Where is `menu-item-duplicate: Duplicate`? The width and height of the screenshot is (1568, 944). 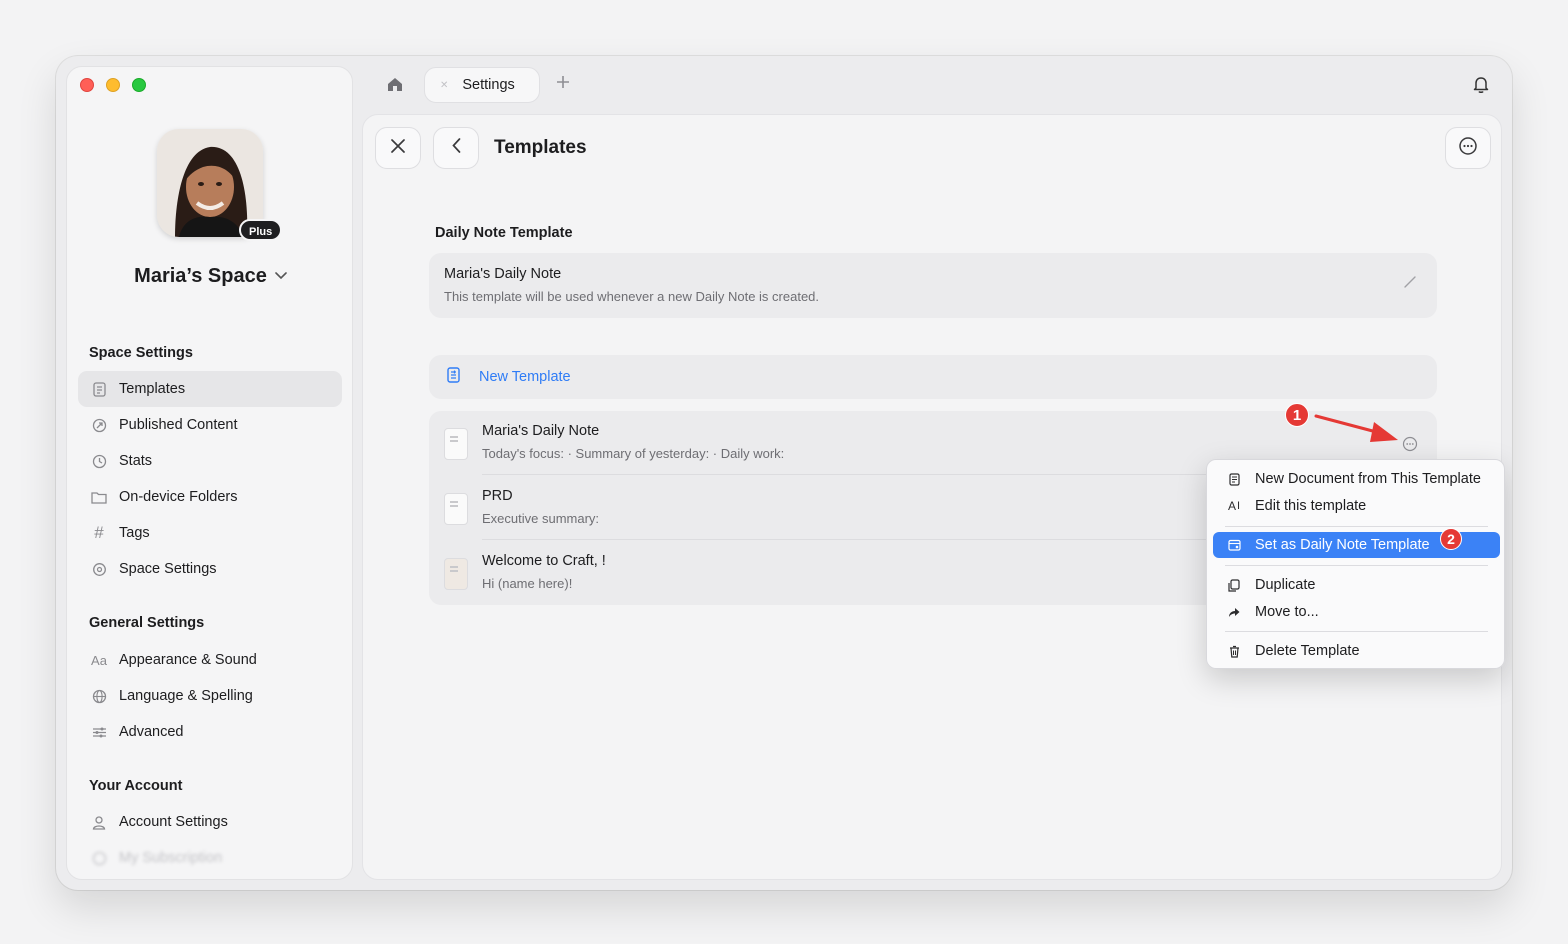
menu-item-duplicate: Duplicate is located at coordinates (1356, 585).